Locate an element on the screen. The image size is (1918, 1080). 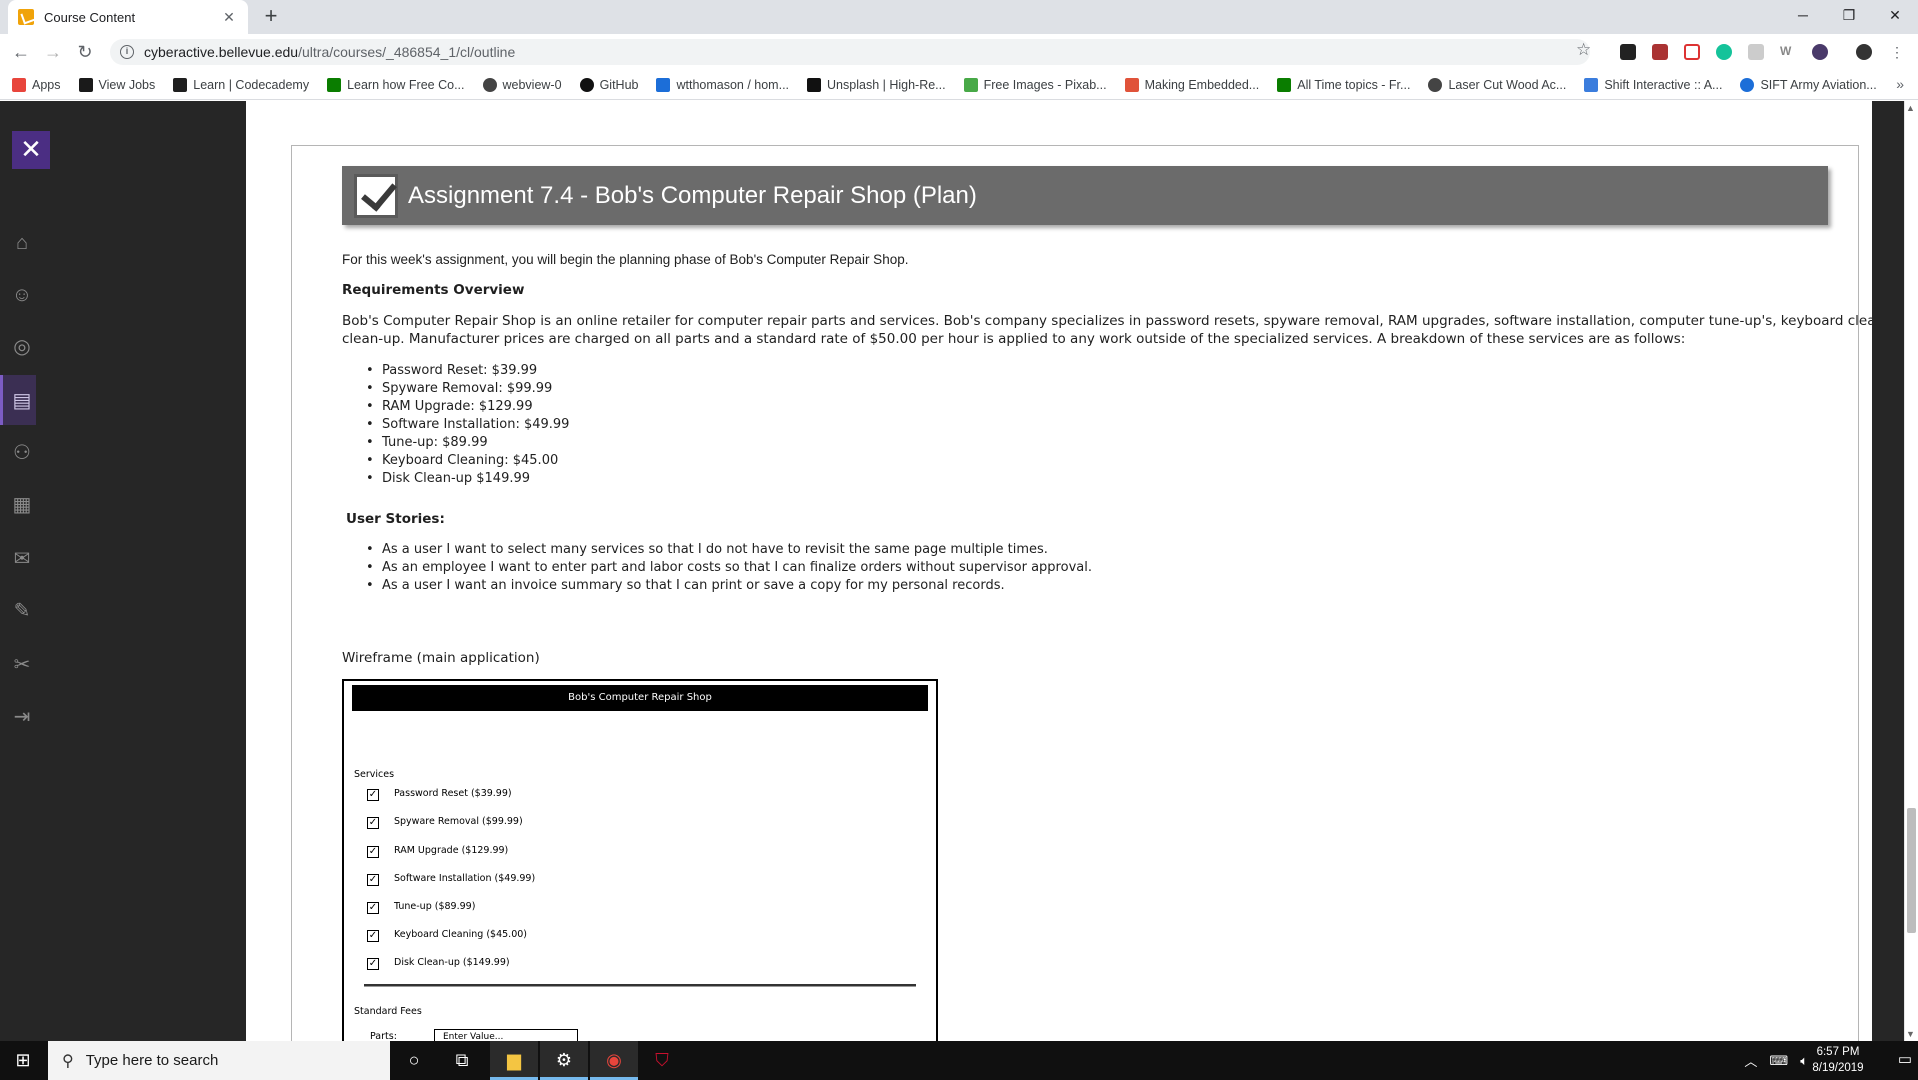
apps-grid-icon is located at coordinates (19, 84).